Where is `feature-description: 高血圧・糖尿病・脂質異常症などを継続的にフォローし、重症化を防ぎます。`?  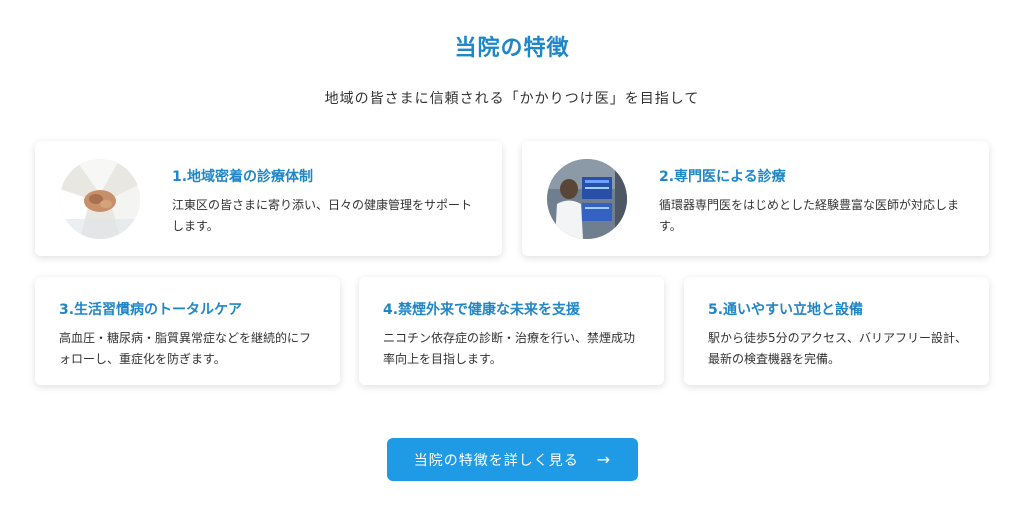 feature-description: 高血圧・糖尿病・脂質異常症などを継続的にフォローし、重症化を防ぎます。 is located at coordinates (185, 348).